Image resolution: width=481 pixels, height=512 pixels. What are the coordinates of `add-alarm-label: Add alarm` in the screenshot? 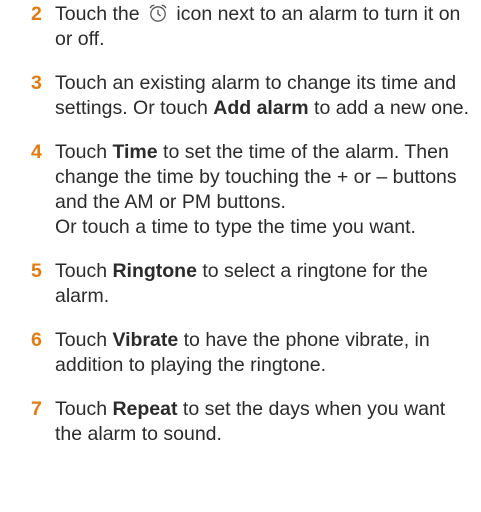 It's located at (261, 108).